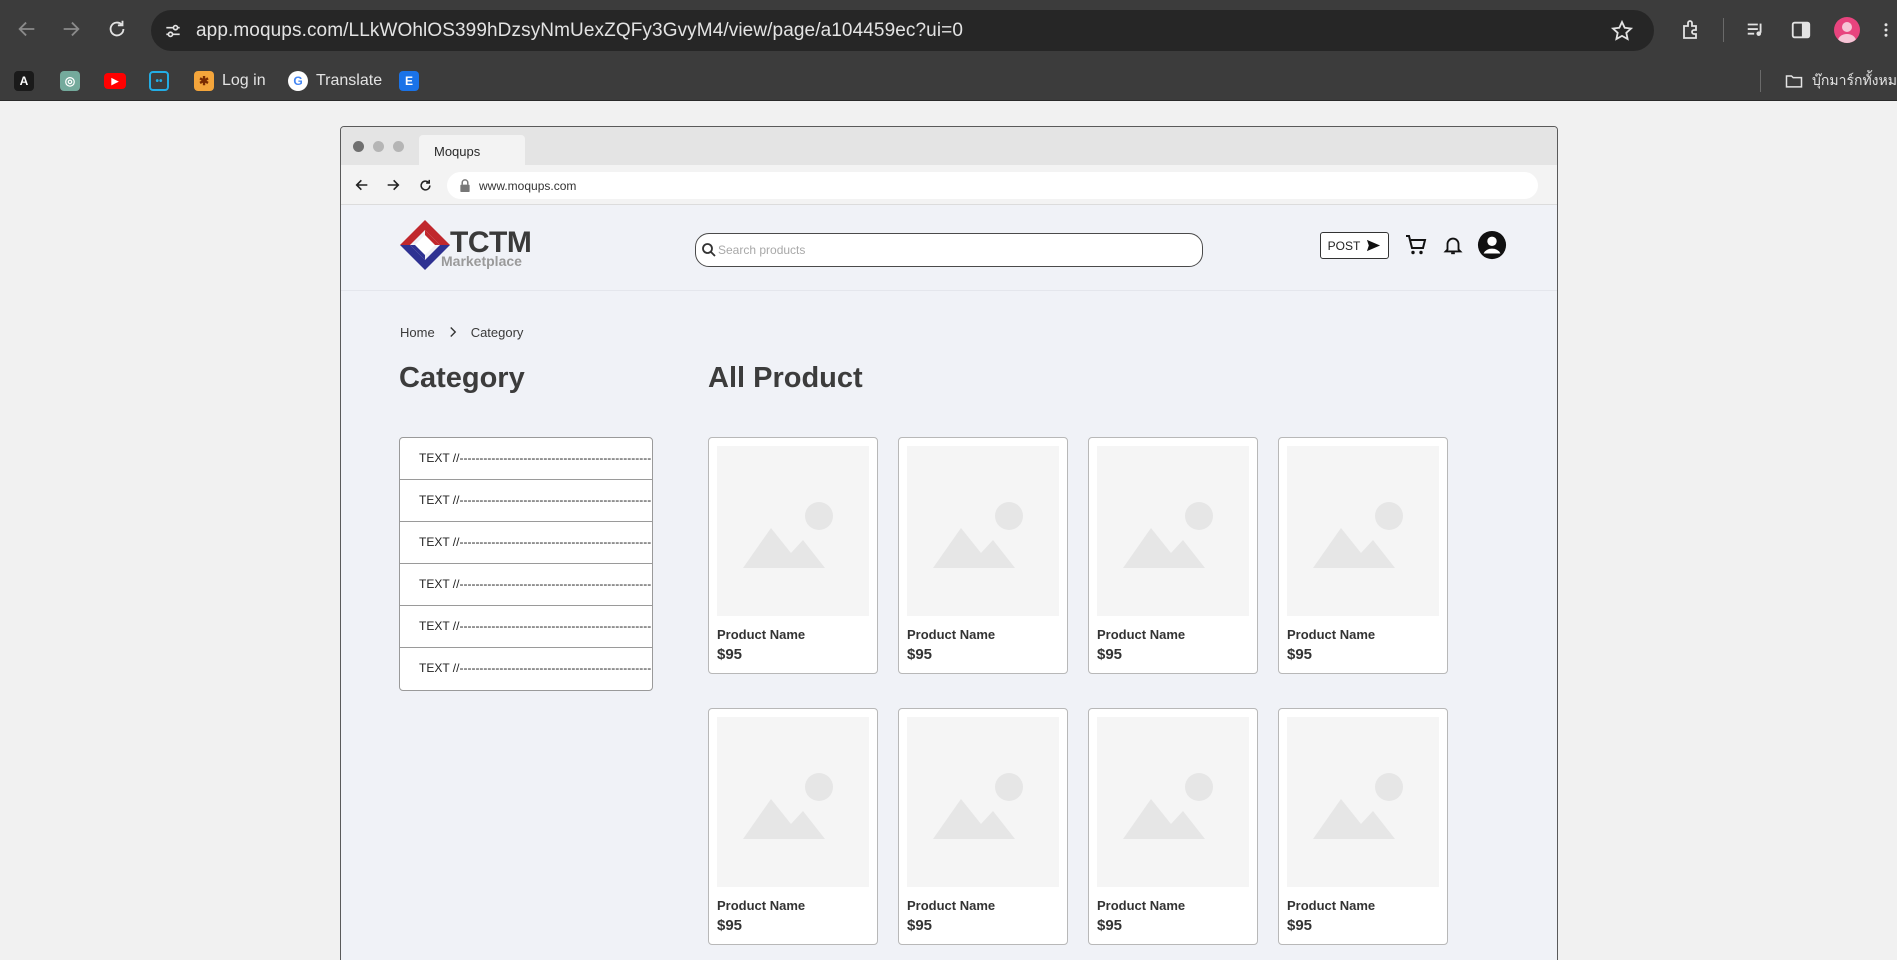  What do you see at coordinates (1453, 245) in the screenshot?
I see `bell-icon` at bounding box center [1453, 245].